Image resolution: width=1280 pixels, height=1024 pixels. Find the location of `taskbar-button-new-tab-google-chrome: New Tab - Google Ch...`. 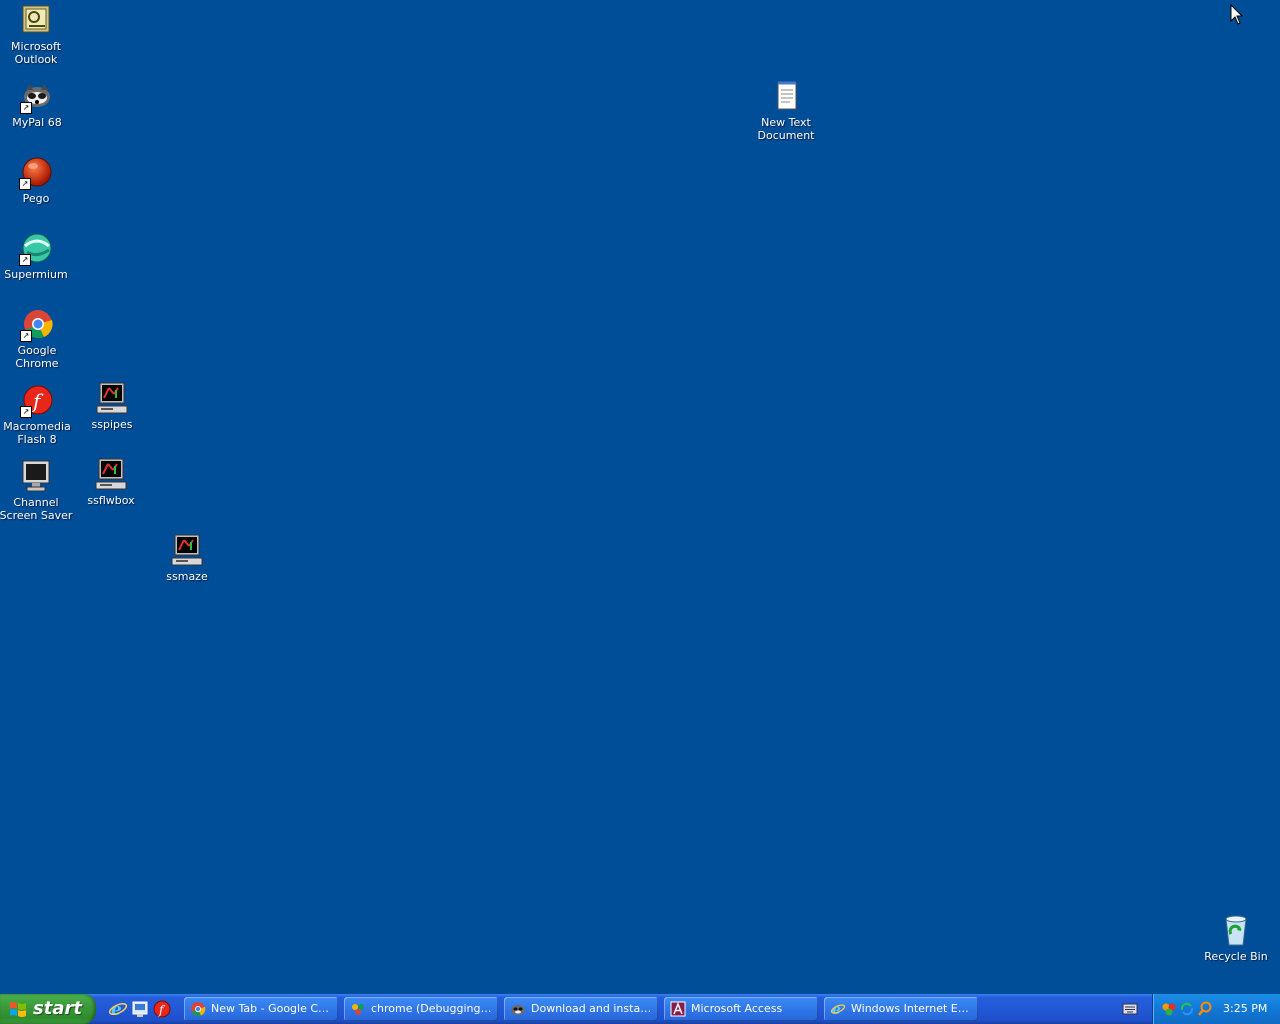

taskbar-button-new-tab-google-chrome: New Tab - Google Ch... is located at coordinates (261, 1009).